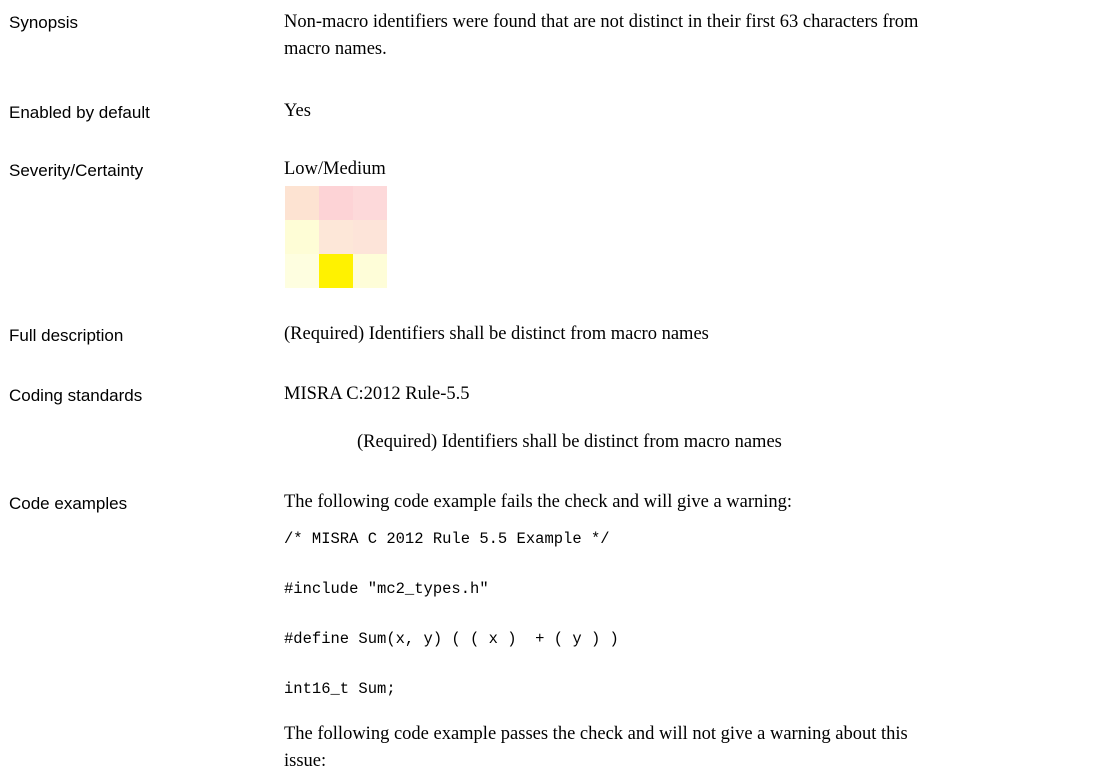 The height and width of the screenshot is (781, 1107). What do you see at coordinates (340, 689) in the screenshot?
I see `code-line-declaration: int16_t Sum;` at bounding box center [340, 689].